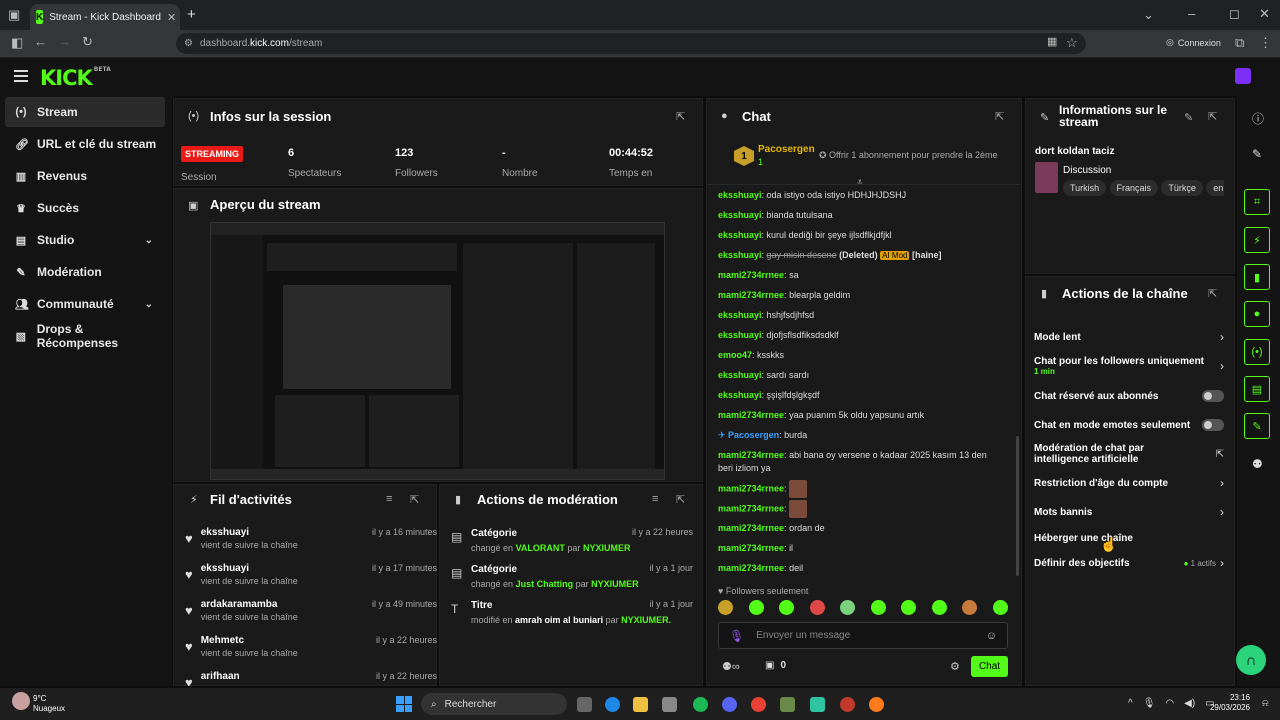  What do you see at coordinates (989, 666) in the screenshot?
I see `send-chat-button: Chat` at bounding box center [989, 666].